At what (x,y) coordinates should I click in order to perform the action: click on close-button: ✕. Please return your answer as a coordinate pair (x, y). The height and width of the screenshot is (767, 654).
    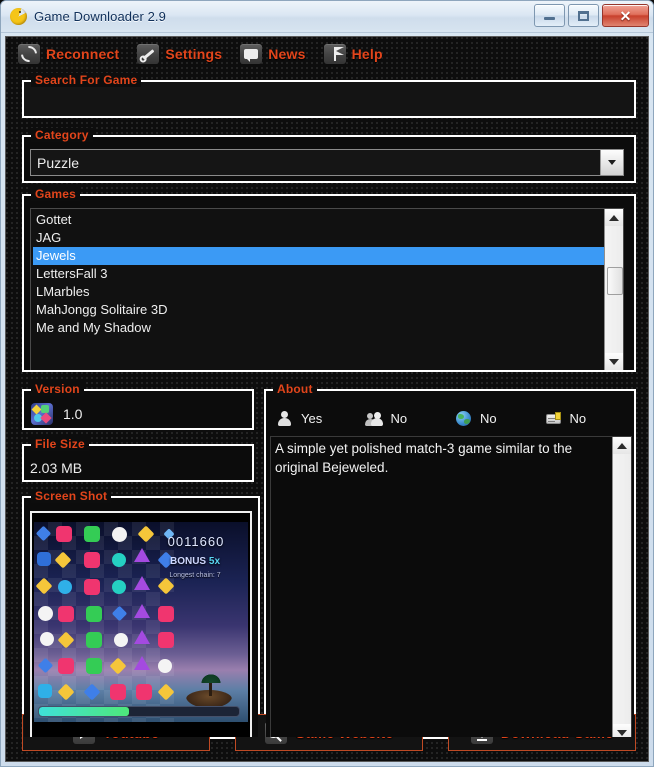
    Looking at the image, I should click on (625, 15).